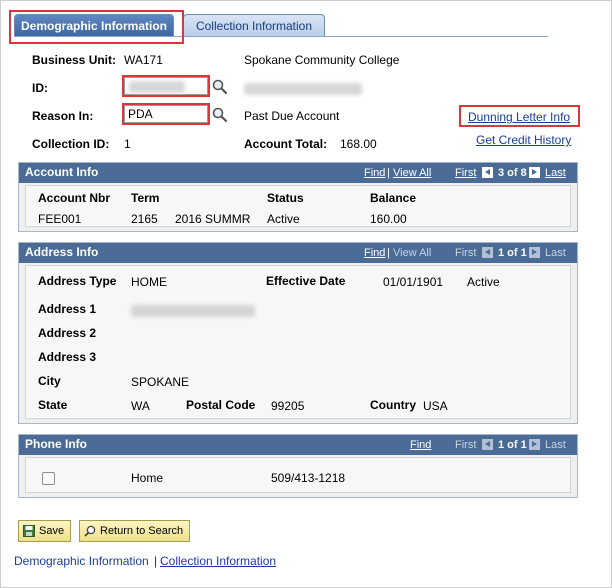  Describe the element at coordinates (519, 116) in the screenshot. I see `highlight-box-dunning` at that location.